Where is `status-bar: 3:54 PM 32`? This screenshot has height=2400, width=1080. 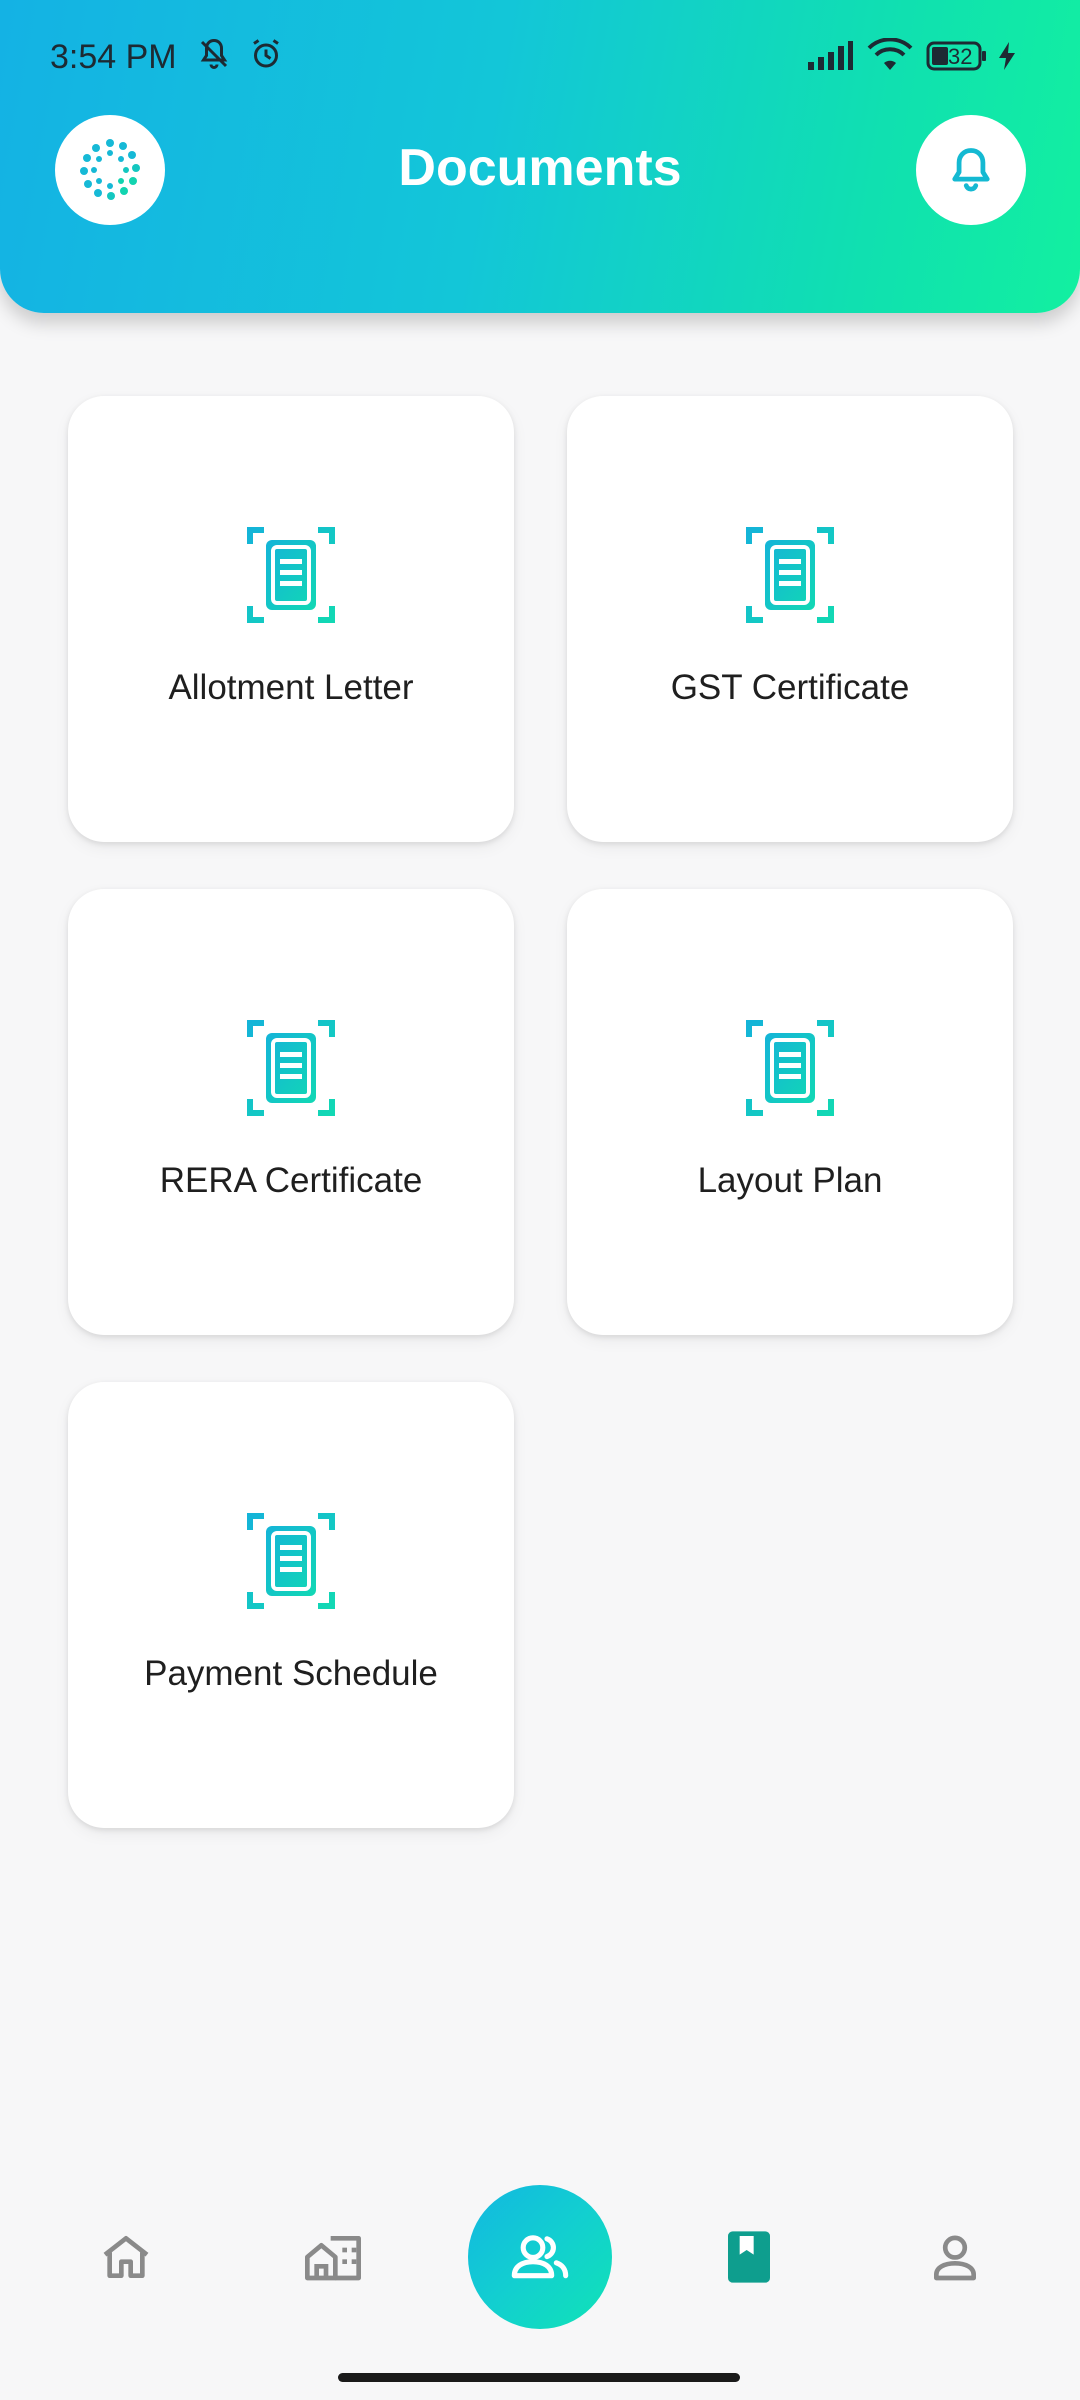
status-bar: 3:54 PM 32 is located at coordinates (540, 55).